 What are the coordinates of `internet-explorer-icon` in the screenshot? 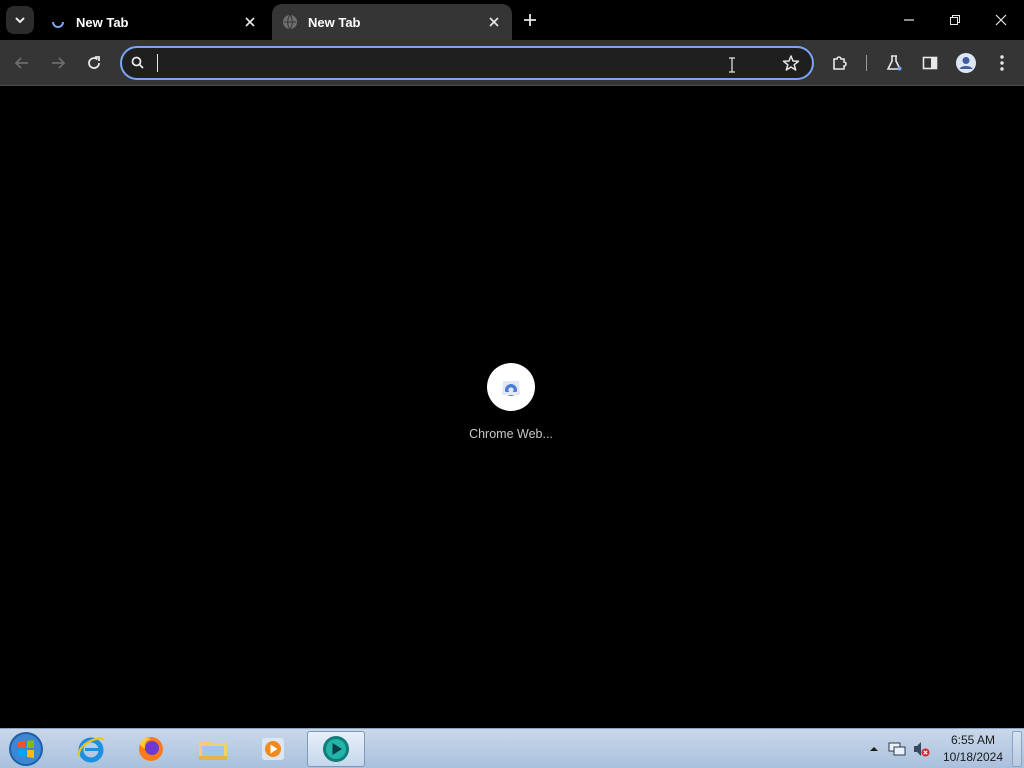 It's located at (91, 750).